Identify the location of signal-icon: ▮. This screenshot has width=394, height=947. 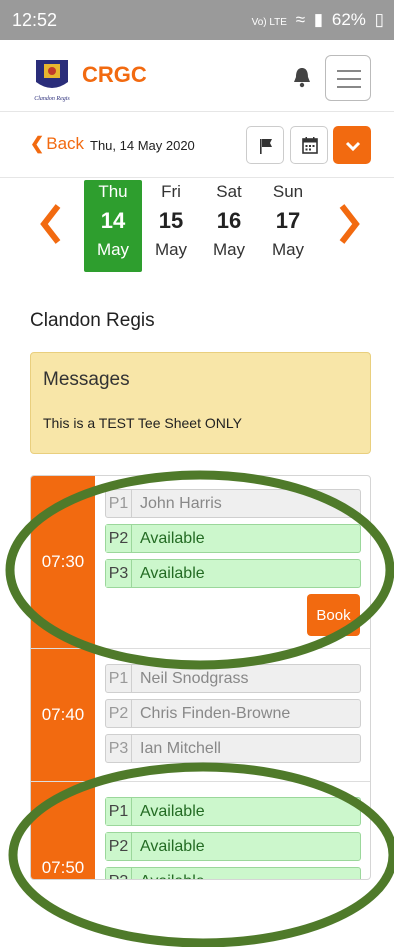
(318, 19).